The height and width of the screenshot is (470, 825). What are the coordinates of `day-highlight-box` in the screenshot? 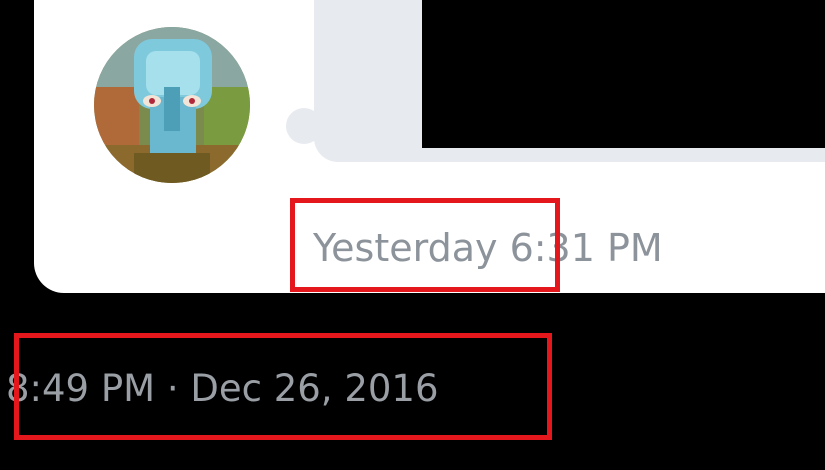 It's located at (425, 245).